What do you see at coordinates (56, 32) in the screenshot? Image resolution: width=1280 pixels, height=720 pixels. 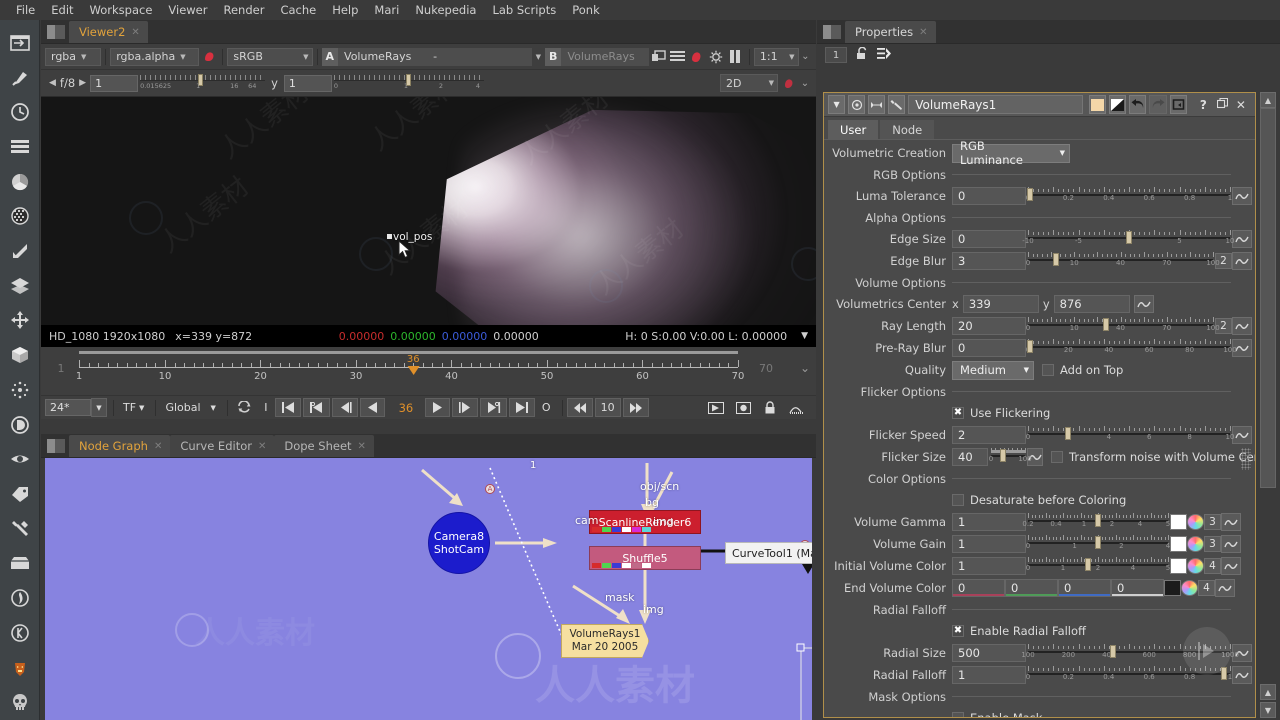 I see `panel-grip-icon` at bounding box center [56, 32].